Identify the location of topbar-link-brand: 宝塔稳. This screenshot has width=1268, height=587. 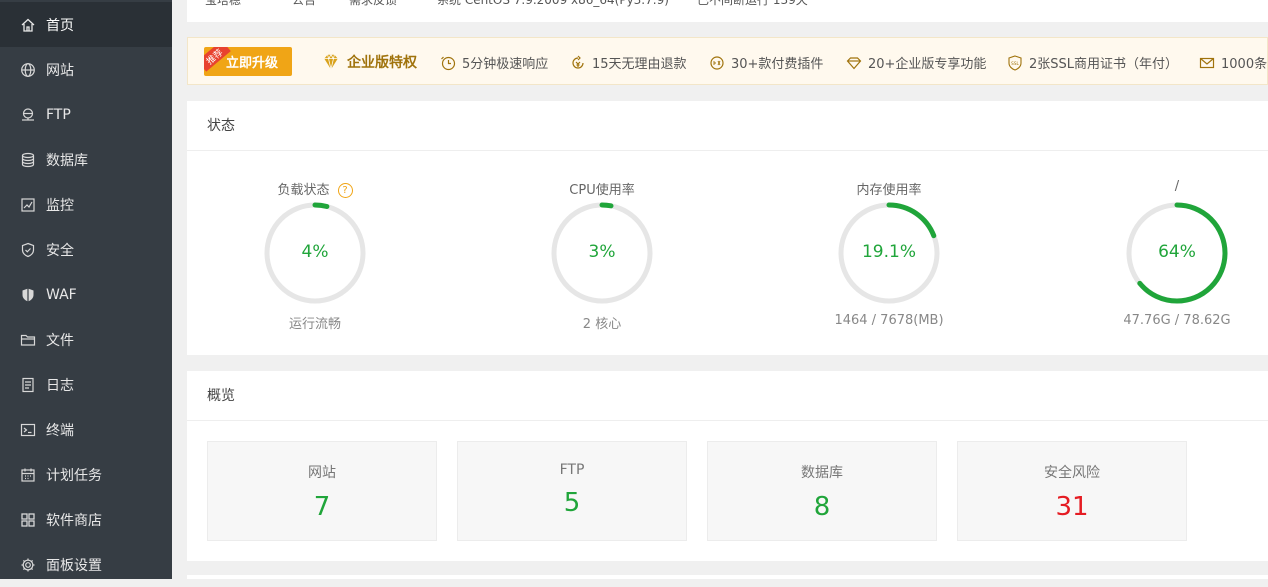
(223, 4).